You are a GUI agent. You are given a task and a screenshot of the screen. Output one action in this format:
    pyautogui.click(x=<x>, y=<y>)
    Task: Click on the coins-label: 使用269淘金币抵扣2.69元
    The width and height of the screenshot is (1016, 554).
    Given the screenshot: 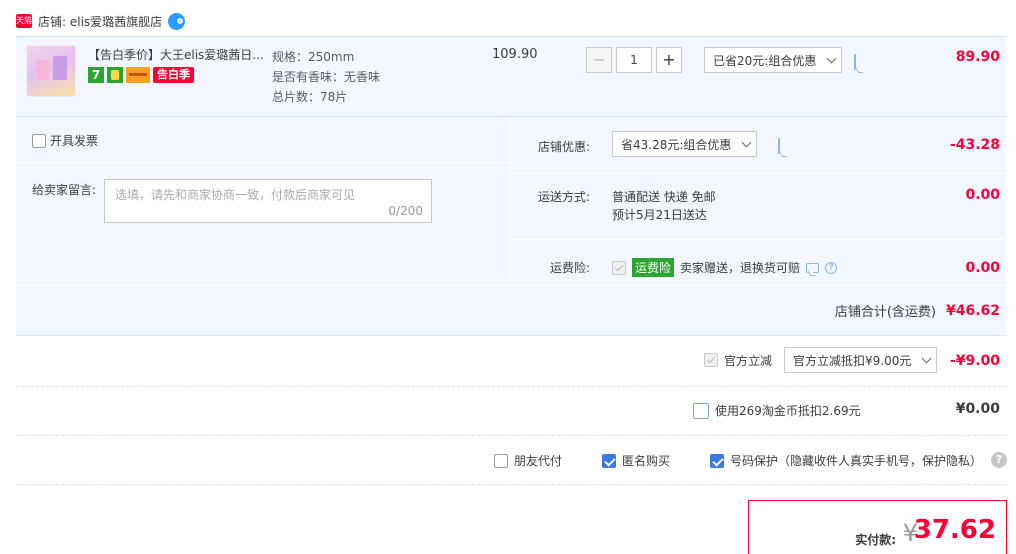 What is the action you would take?
    pyautogui.click(x=788, y=411)
    